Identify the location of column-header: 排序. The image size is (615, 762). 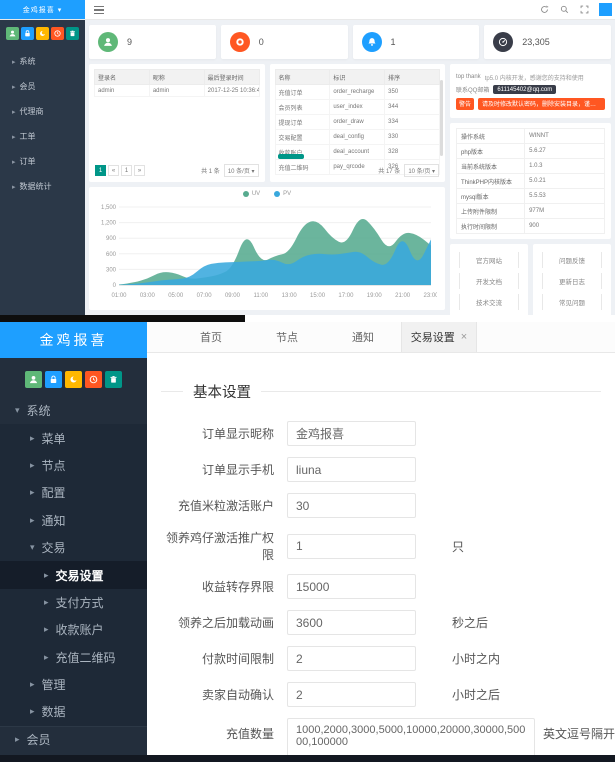
(412, 77).